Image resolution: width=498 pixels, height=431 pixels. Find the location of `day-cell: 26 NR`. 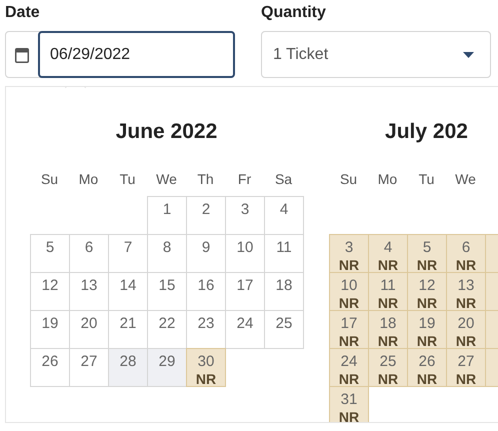

day-cell: 26 NR is located at coordinates (427, 367).